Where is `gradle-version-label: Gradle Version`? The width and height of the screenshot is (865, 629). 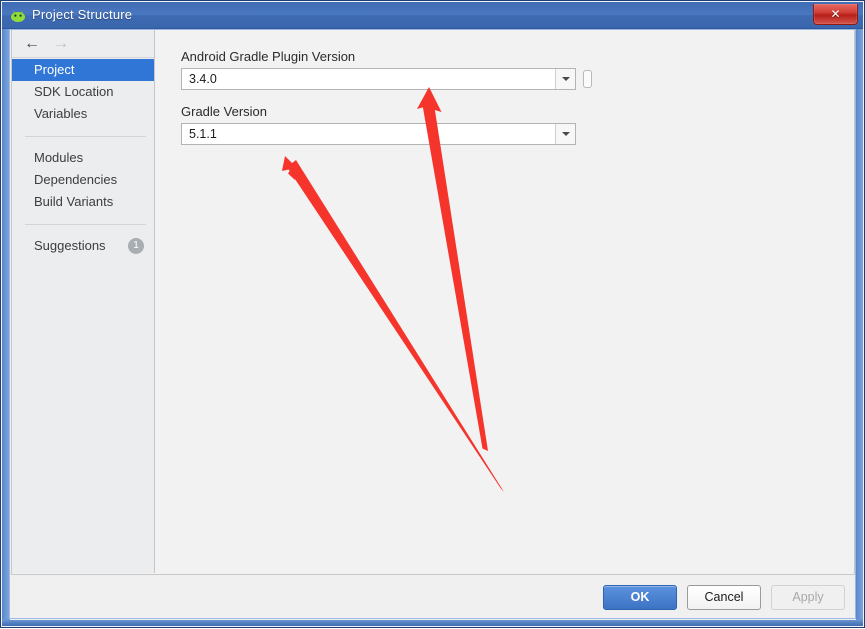
gradle-version-label: Gradle Version is located at coordinates (224, 111).